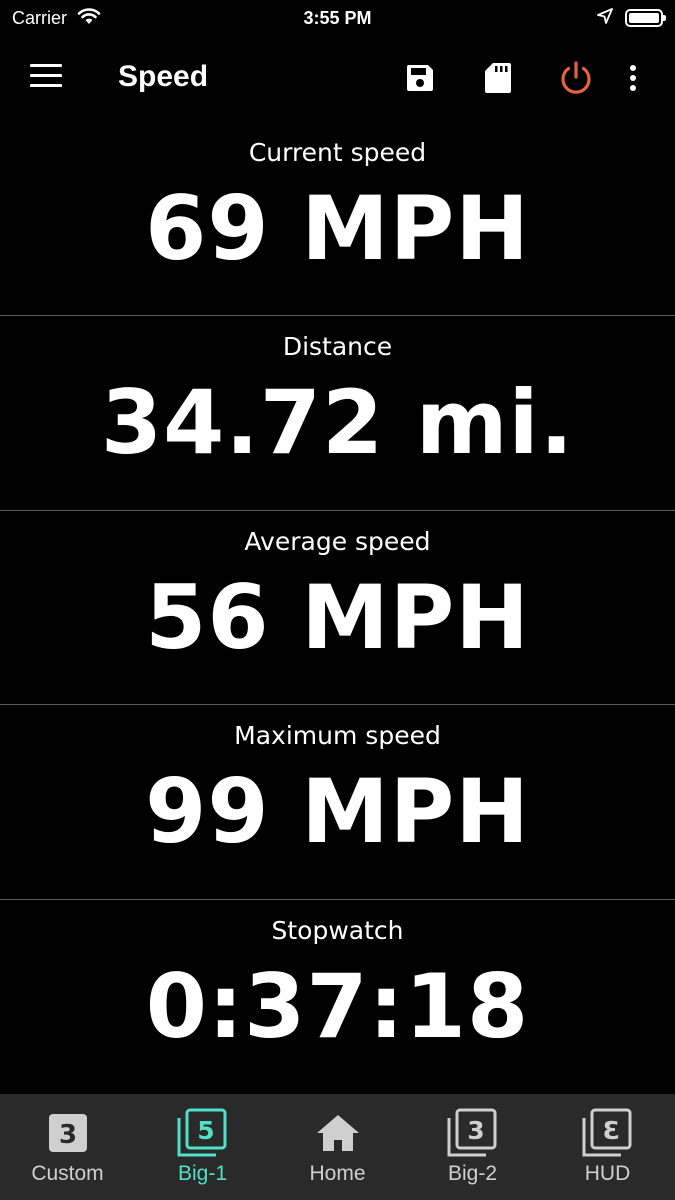  I want to click on panel-value: 0:37:18, so click(337, 1006).